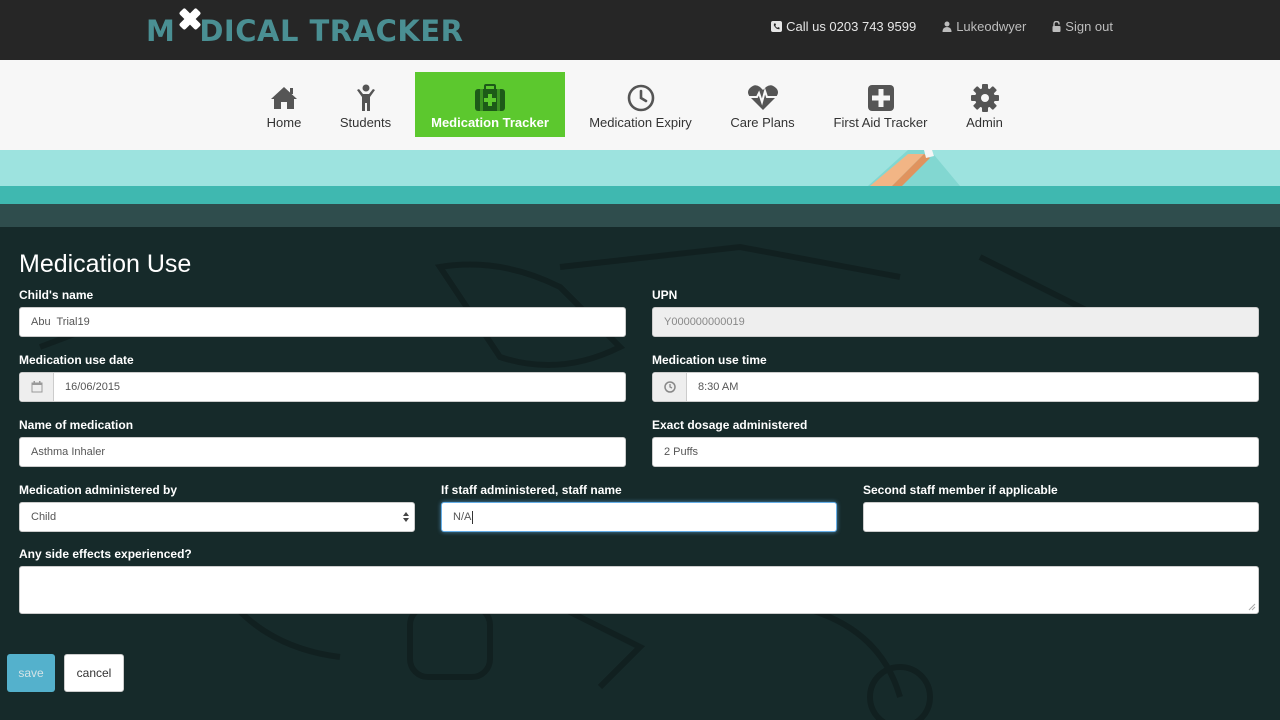 The image size is (1280, 720). What do you see at coordinates (473, 517) in the screenshot?
I see `text-cursor` at bounding box center [473, 517].